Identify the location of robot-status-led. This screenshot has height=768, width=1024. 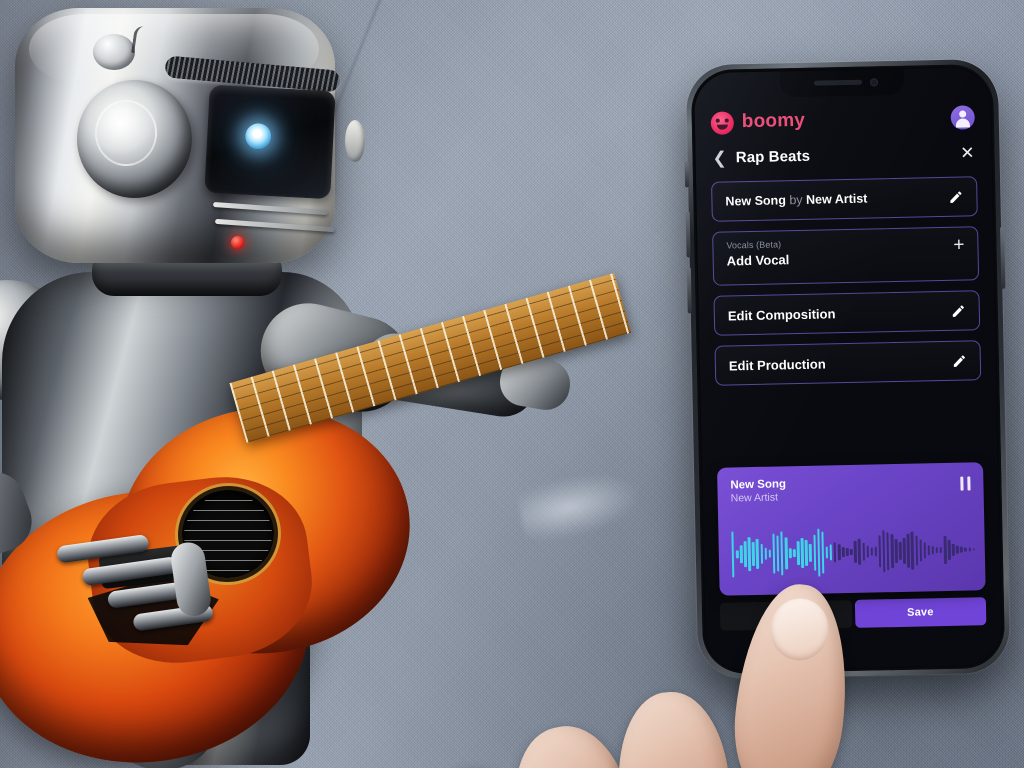
(237, 242).